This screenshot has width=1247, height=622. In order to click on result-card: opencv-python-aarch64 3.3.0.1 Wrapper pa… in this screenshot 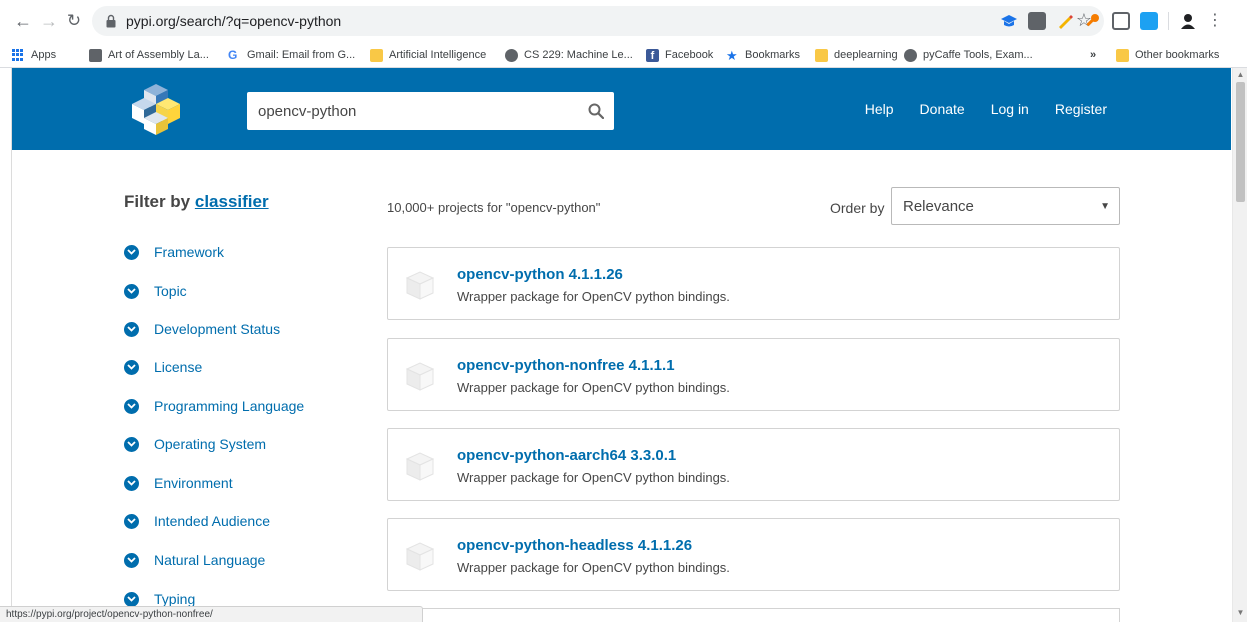, I will do `click(753, 464)`.